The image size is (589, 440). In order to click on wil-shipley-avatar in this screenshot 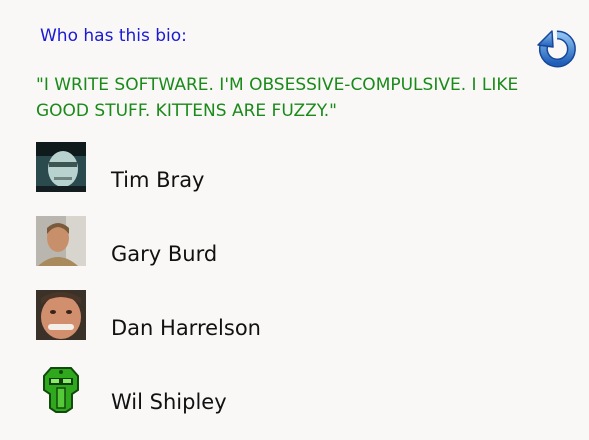, I will do `click(61, 389)`.